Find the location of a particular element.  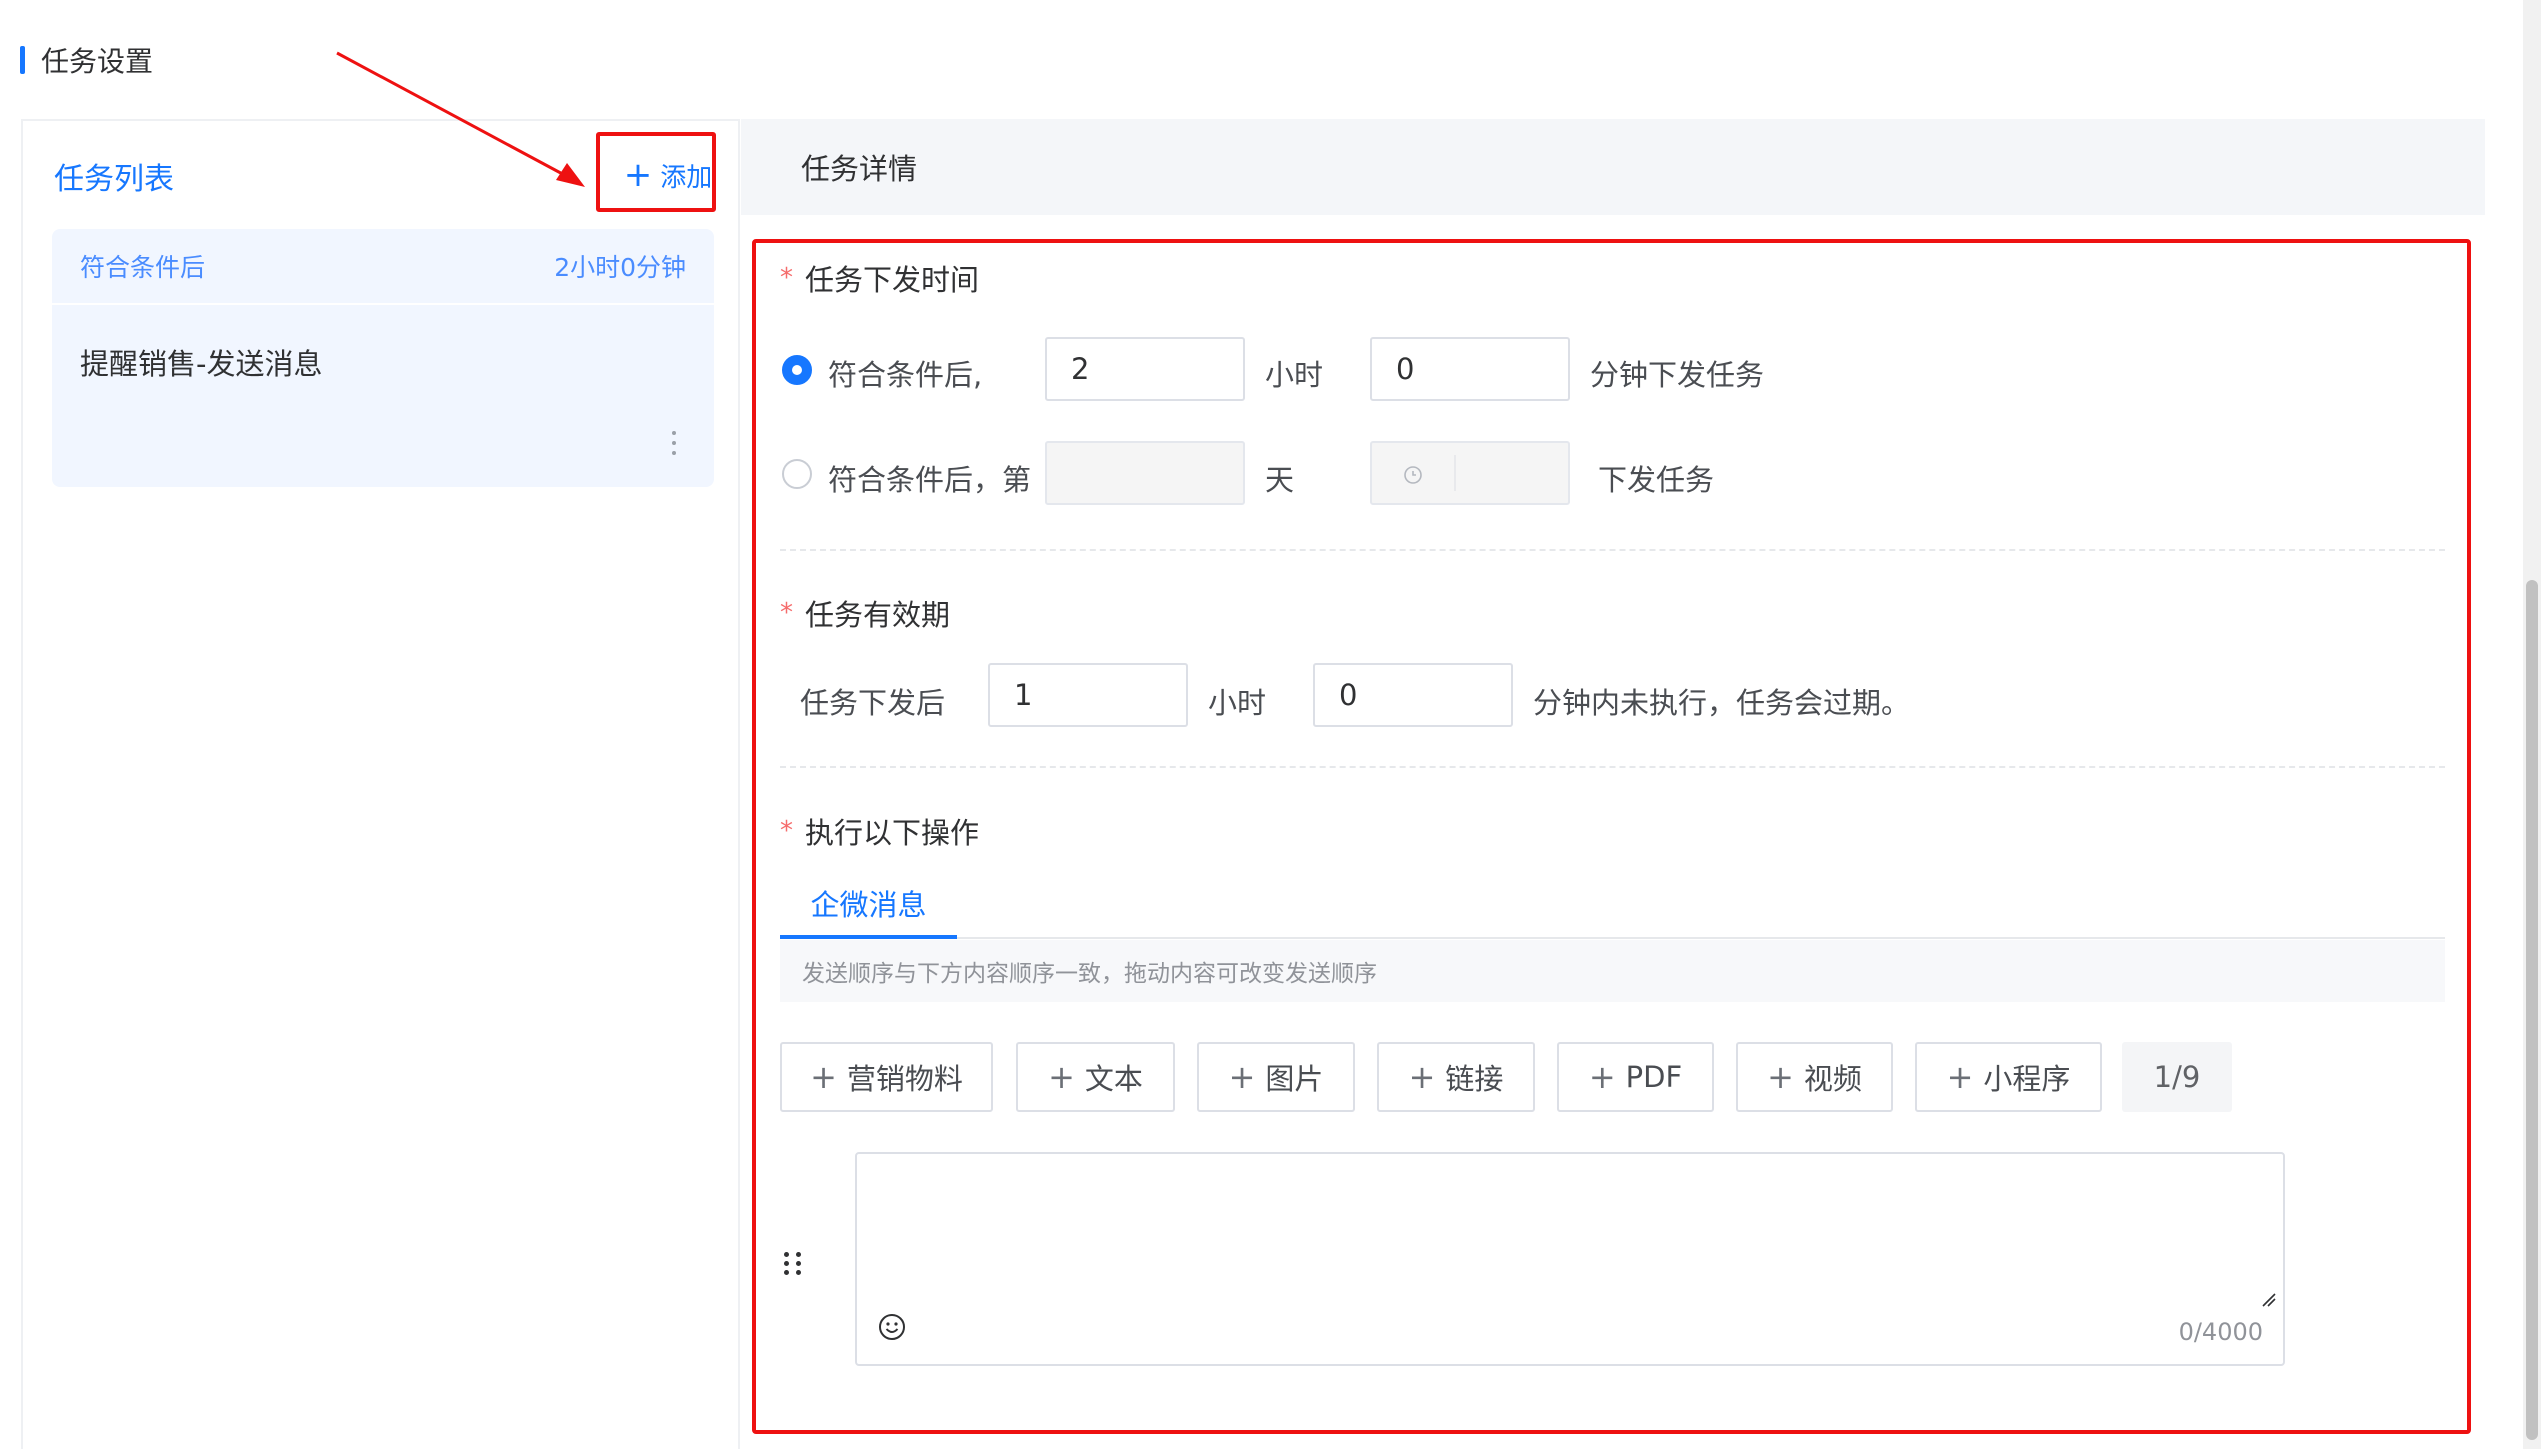

dispatch-hours-unit: 小时 is located at coordinates (1294, 375).